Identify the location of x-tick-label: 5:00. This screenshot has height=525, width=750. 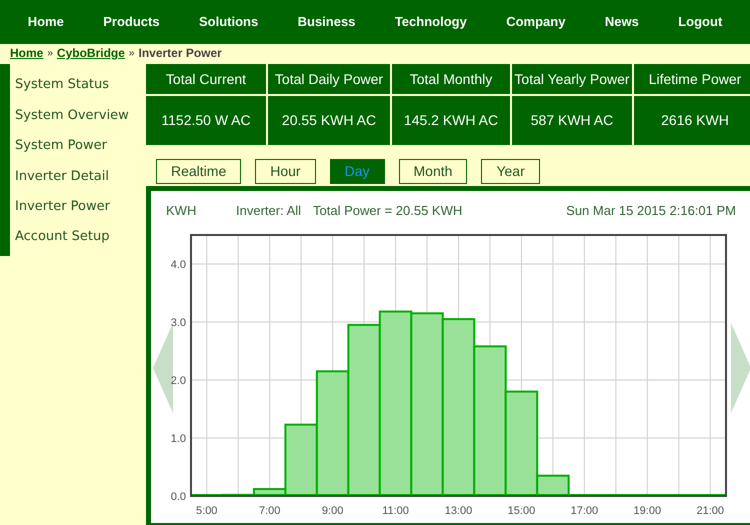
(207, 511).